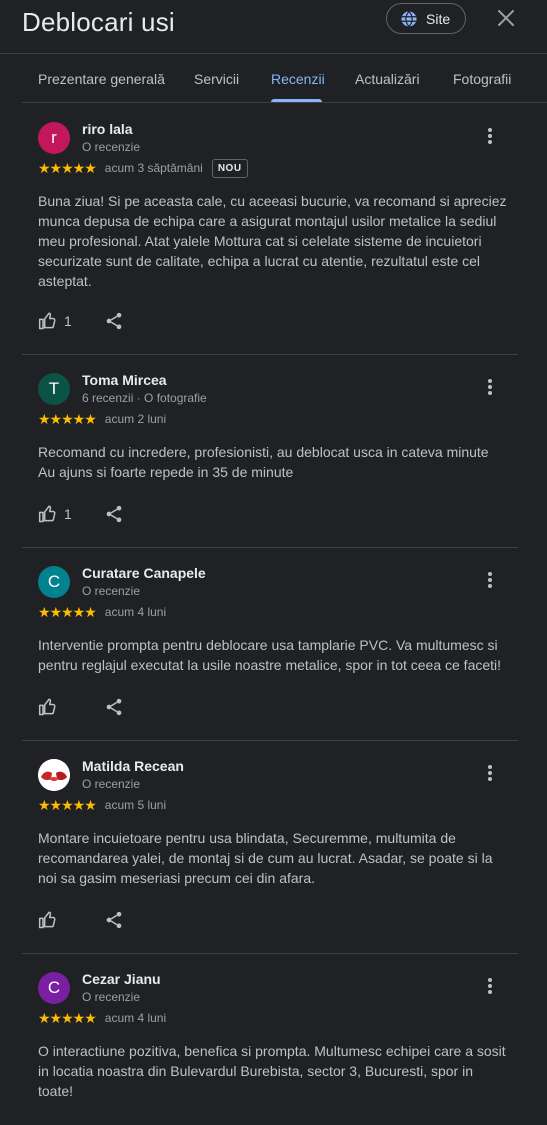 Image resolution: width=547 pixels, height=1125 pixels. Describe the element at coordinates (121, 979) in the screenshot. I see `review-author: Cezar Jianu` at that location.